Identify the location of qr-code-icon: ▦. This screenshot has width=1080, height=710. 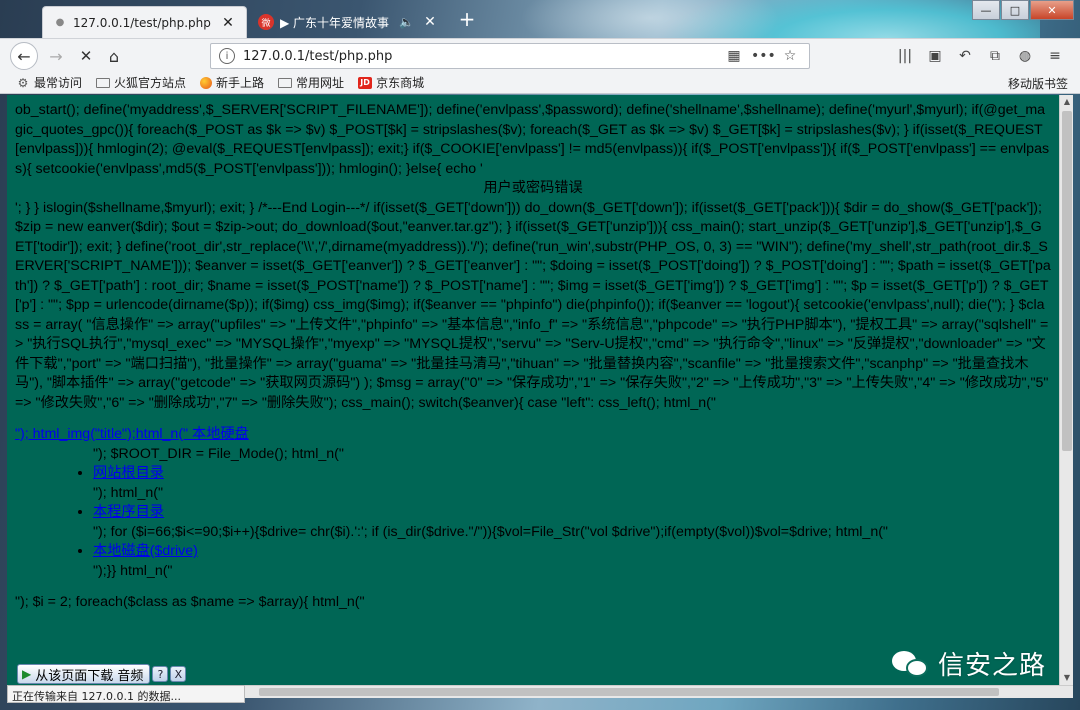
(734, 56).